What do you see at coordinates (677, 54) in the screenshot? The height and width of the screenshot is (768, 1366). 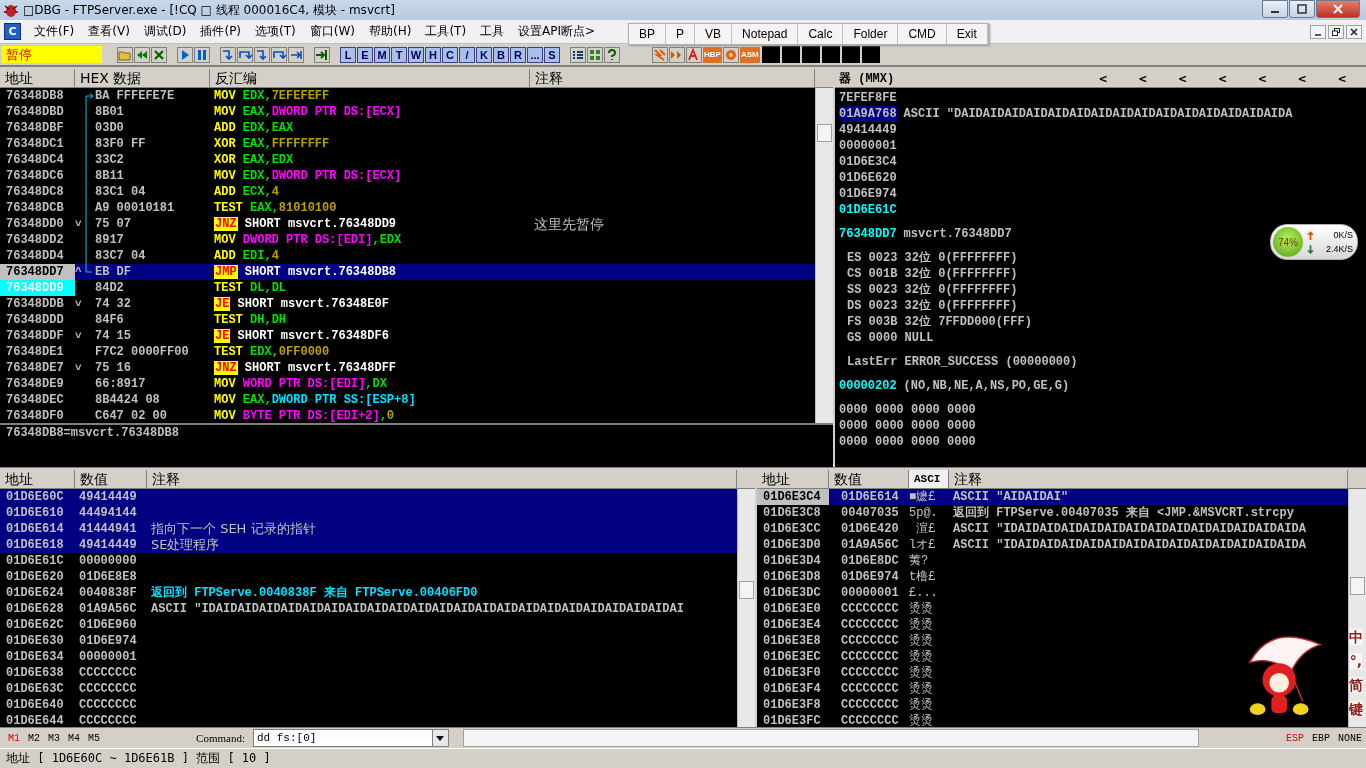 I see `arrows-icon` at bounding box center [677, 54].